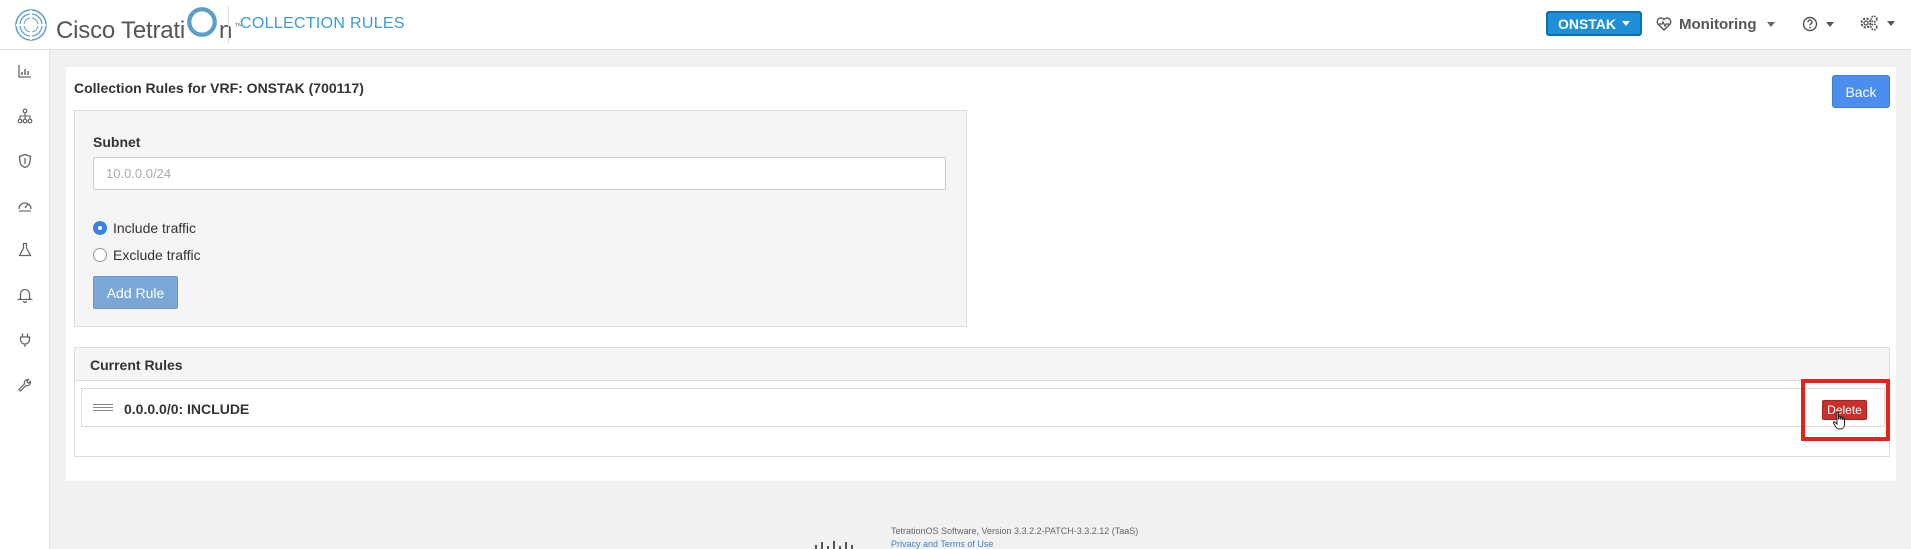 The width and height of the screenshot is (1911, 549). Describe the element at coordinates (25, 250) in the screenshot. I see `flask-icon` at that location.